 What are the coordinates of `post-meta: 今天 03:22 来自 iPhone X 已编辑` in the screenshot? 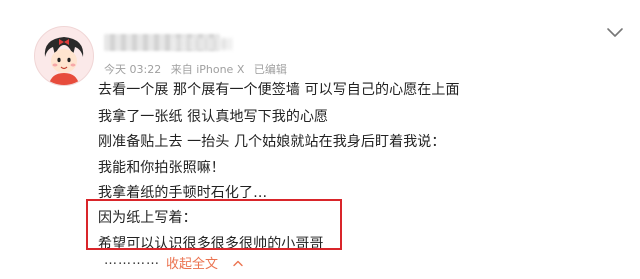 It's located at (198, 69).